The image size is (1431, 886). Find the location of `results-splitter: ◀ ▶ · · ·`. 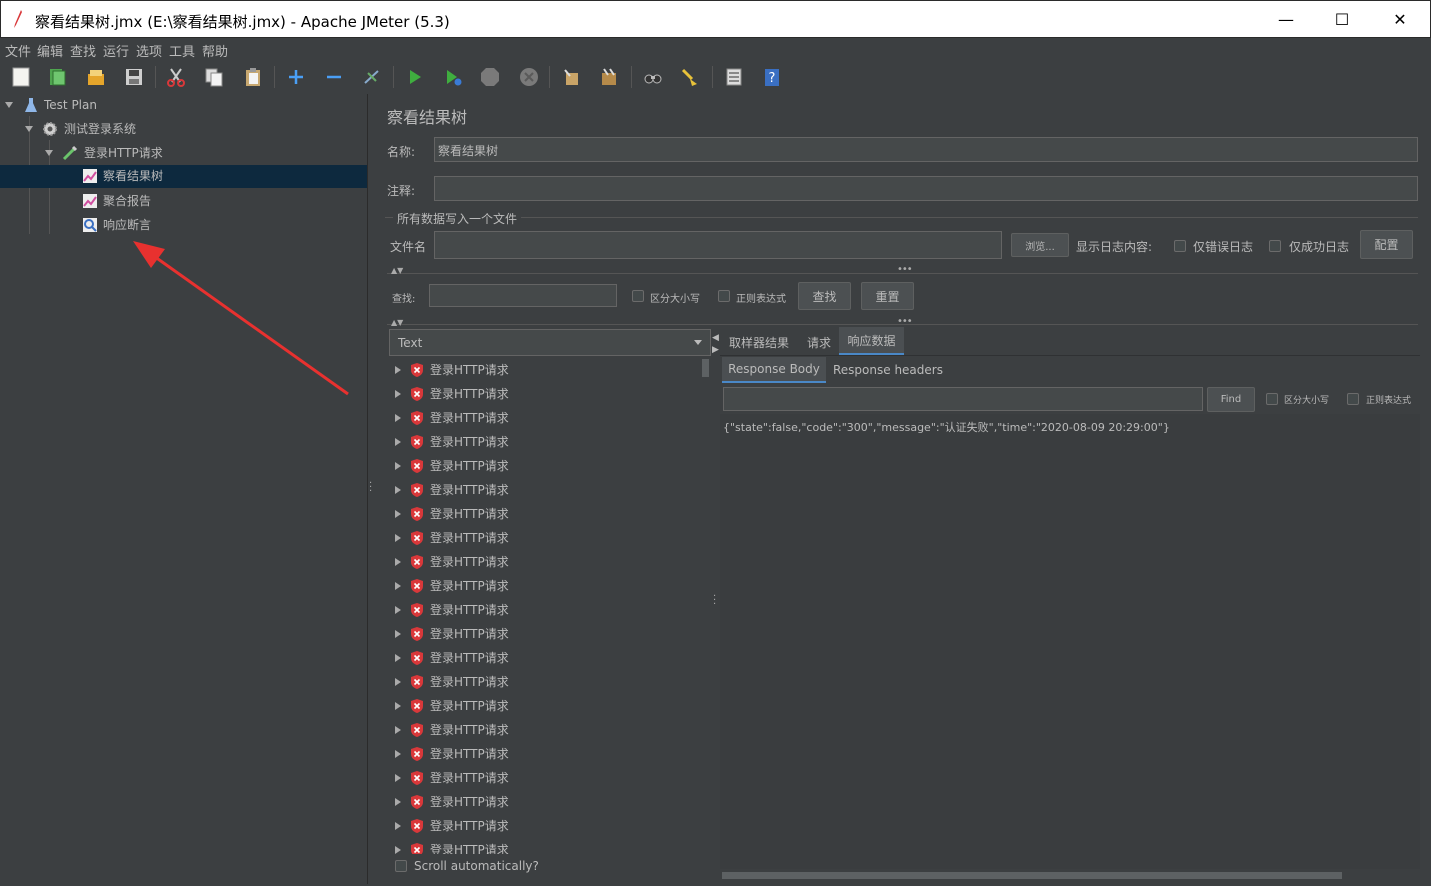

results-splitter: ◀ ▶ · · · is located at coordinates (715, 606).